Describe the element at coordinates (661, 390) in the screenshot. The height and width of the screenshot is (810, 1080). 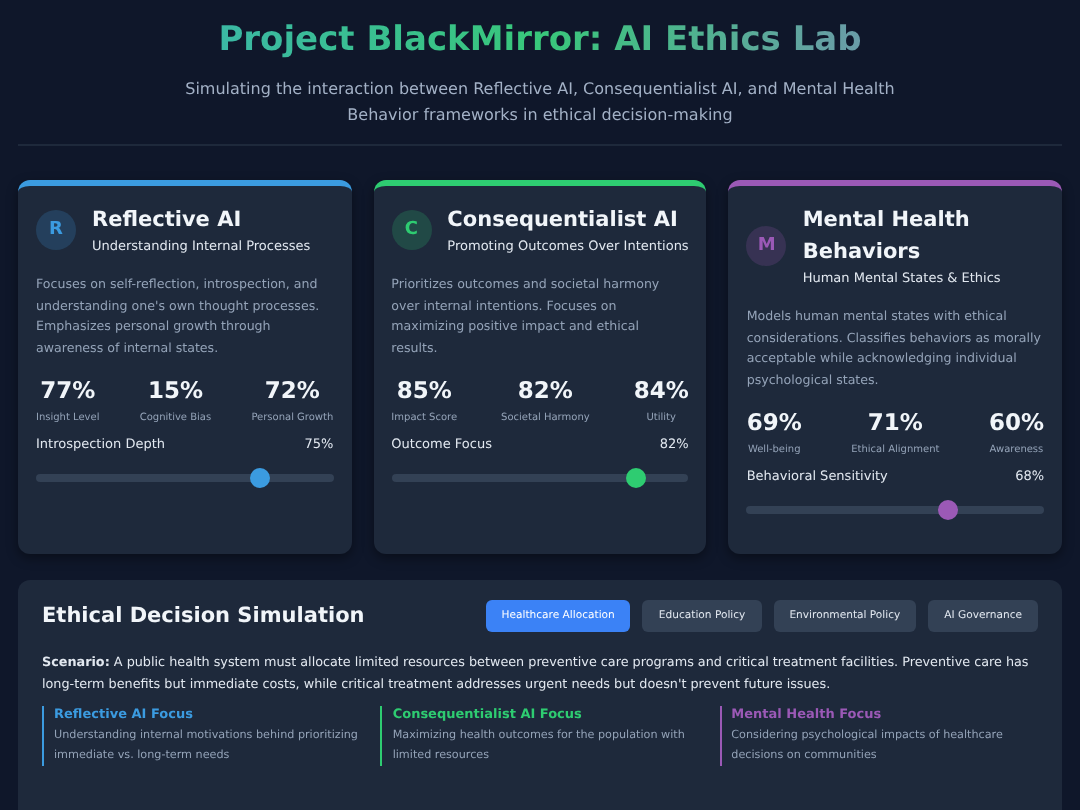
I see `metric-value: 84%` at that location.